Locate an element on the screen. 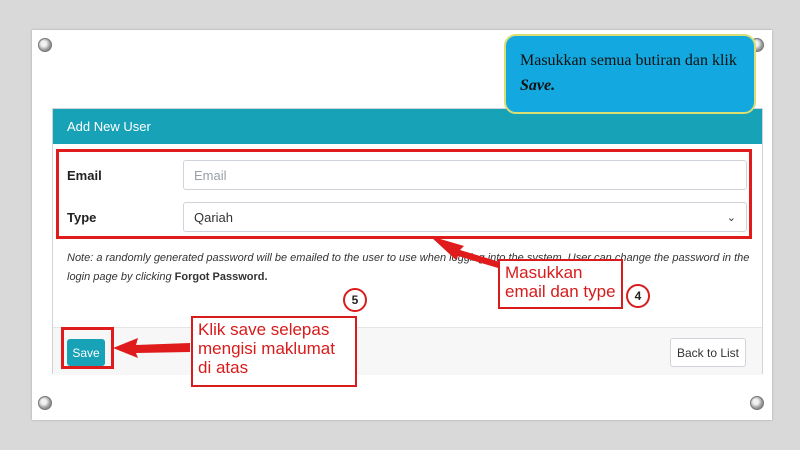 The width and height of the screenshot is (800, 450). arrow-to-save-icon is located at coordinates (151, 348).